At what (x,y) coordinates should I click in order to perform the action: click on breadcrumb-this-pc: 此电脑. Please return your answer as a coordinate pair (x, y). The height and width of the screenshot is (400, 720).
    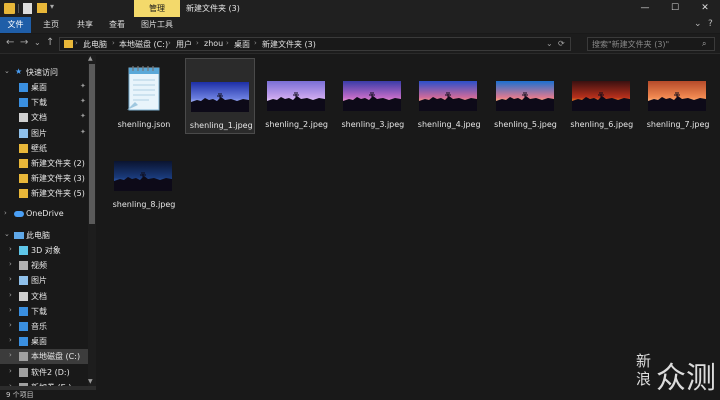
    Looking at the image, I should click on (95, 44).